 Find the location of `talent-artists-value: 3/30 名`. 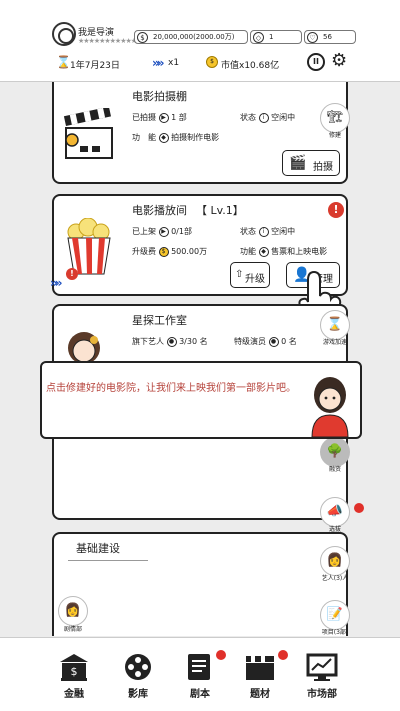

talent-artists-value: 3/30 名 is located at coordinates (193, 341).